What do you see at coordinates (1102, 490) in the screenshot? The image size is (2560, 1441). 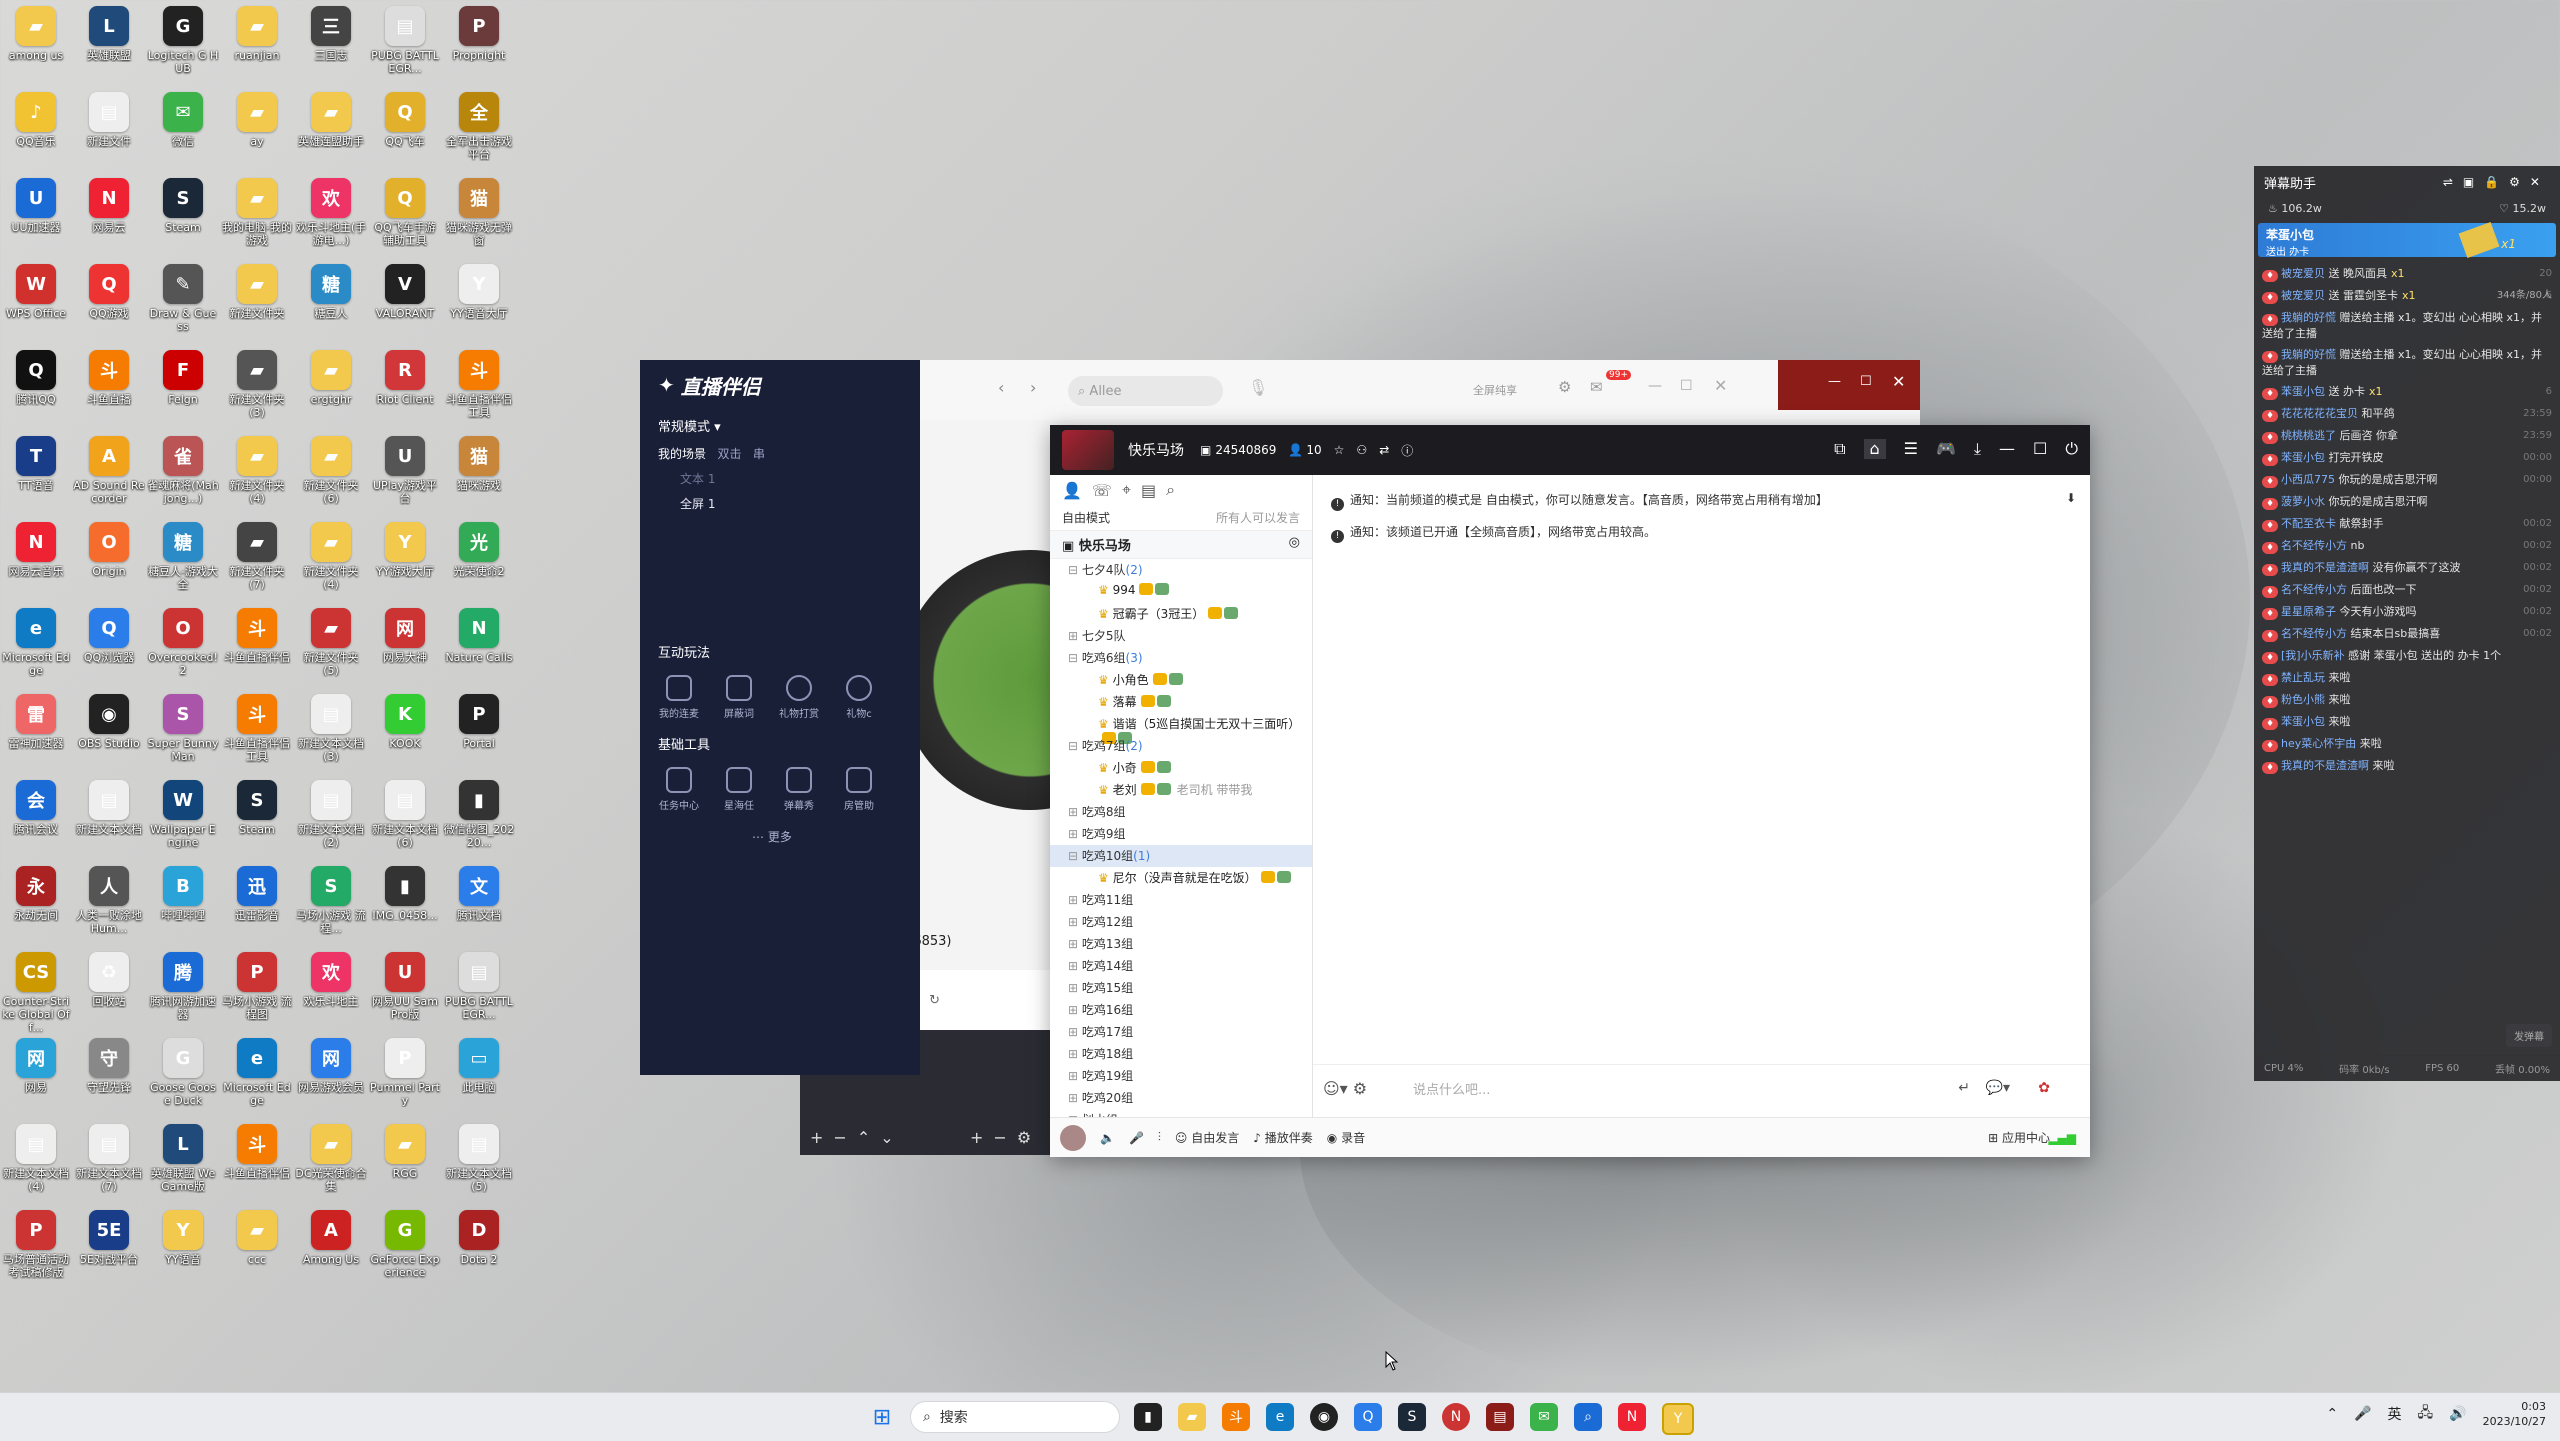 I see `contacts-icon: ☏` at bounding box center [1102, 490].